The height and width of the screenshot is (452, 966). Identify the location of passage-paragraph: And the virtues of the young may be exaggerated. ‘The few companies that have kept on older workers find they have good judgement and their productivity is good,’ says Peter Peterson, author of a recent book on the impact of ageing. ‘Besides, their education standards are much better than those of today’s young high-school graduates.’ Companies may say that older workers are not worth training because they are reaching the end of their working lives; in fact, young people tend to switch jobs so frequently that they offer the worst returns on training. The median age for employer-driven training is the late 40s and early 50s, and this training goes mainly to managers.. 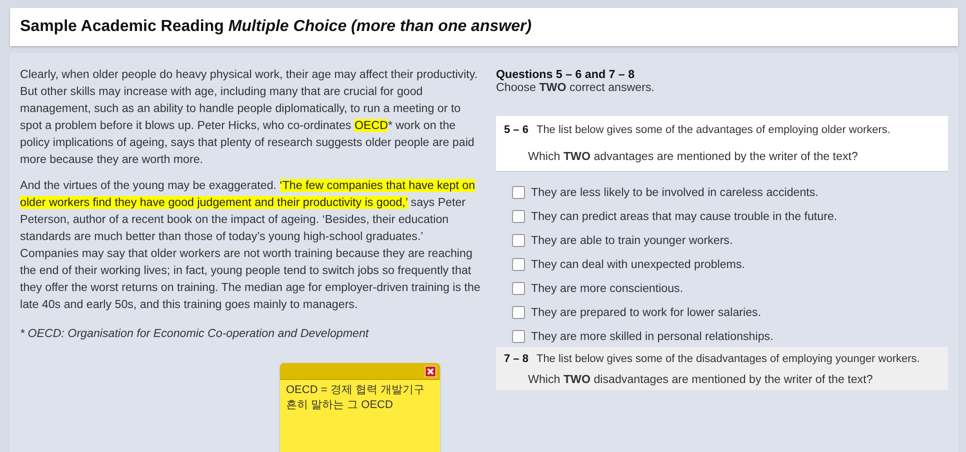
(251, 245).